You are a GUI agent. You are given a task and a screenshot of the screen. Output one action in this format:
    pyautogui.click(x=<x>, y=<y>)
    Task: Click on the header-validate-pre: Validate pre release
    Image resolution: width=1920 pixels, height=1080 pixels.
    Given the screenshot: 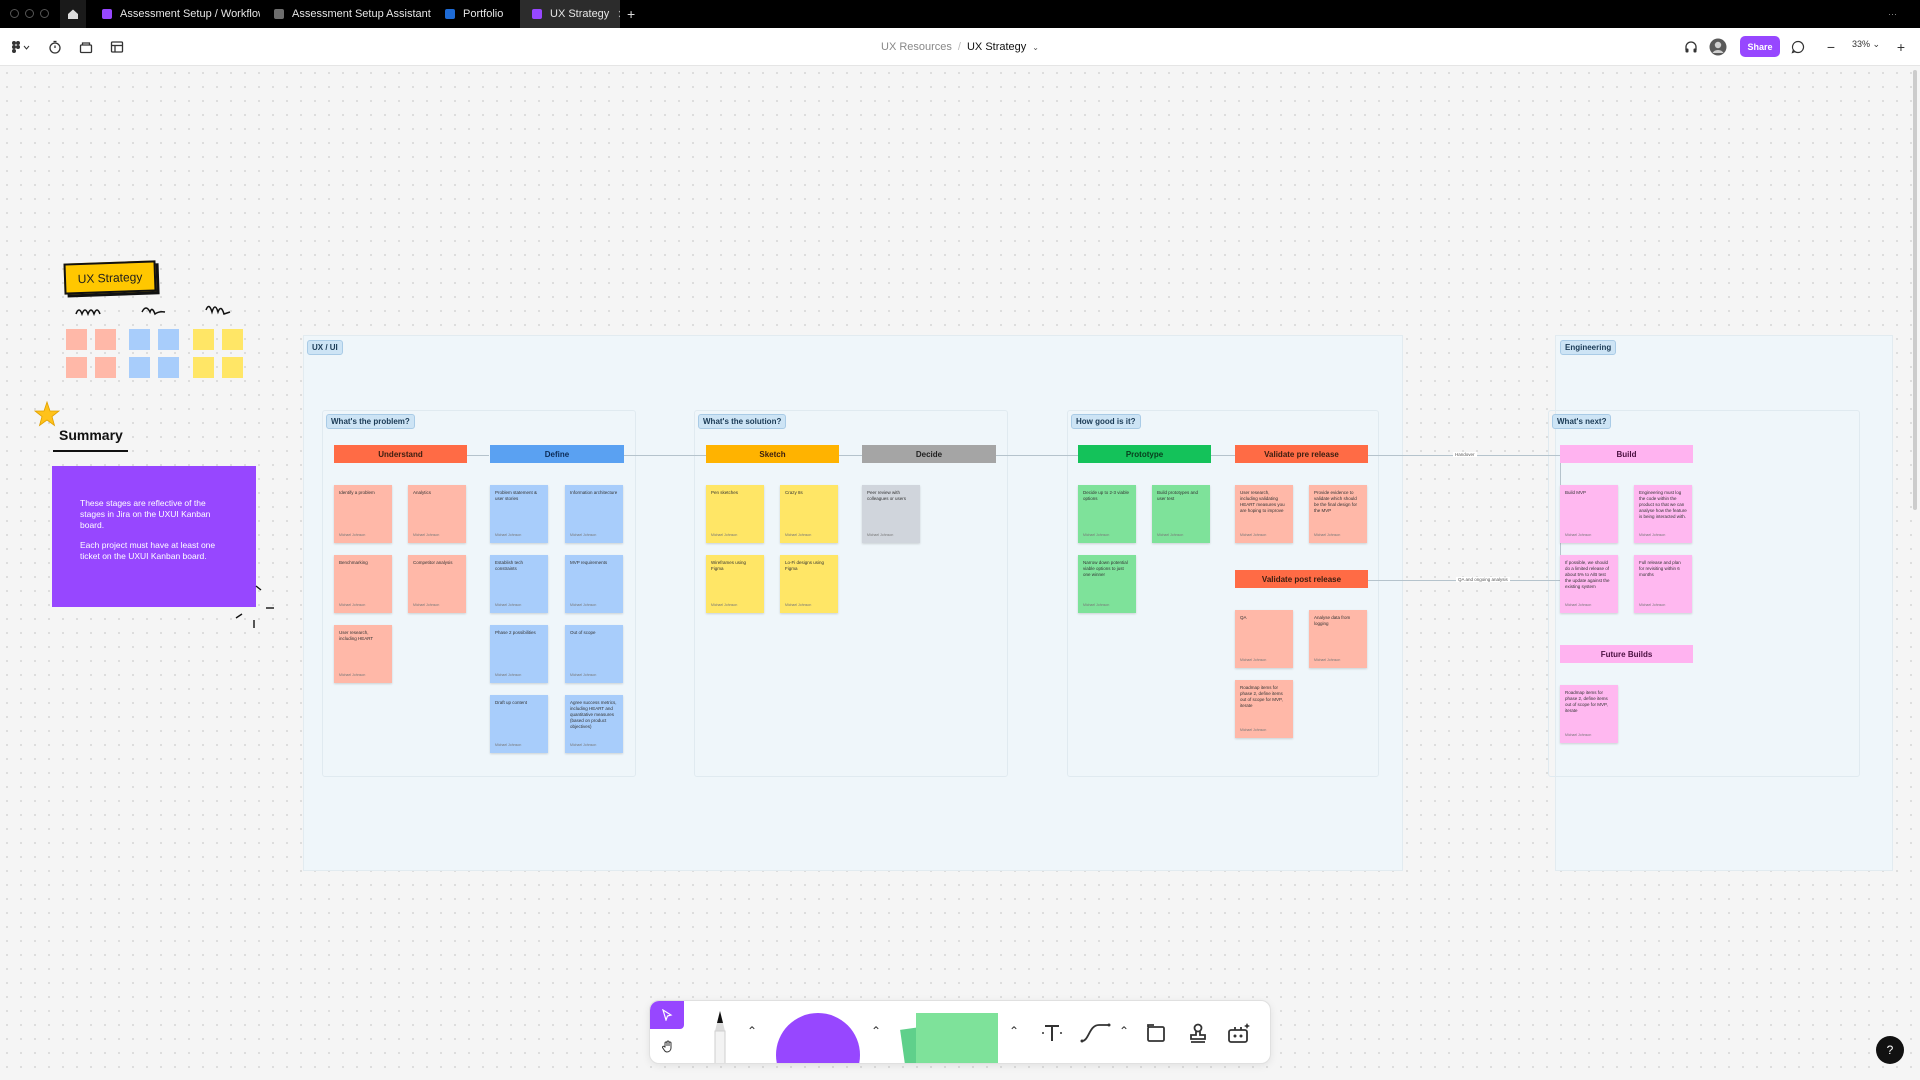 What is the action you would take?
    pyautogui.click(x=1301, y=454)
    